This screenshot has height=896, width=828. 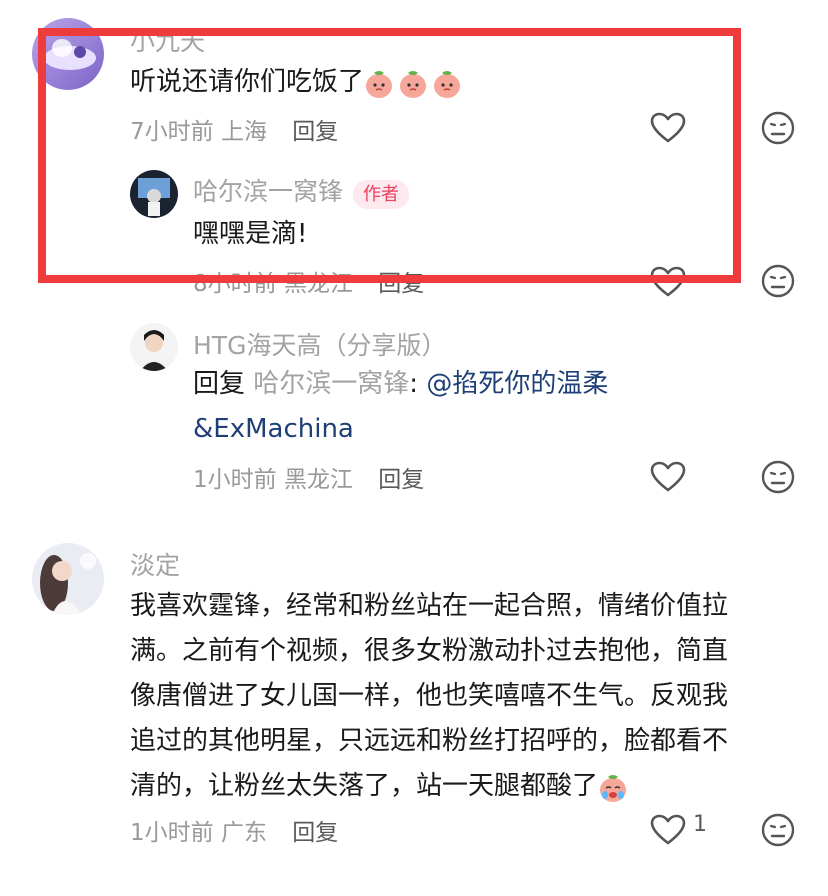 What do you see at coordinates (613, 787) in the screenshot?
I see `crying-peach-emoji-icon` at bounding box center [613, 787].